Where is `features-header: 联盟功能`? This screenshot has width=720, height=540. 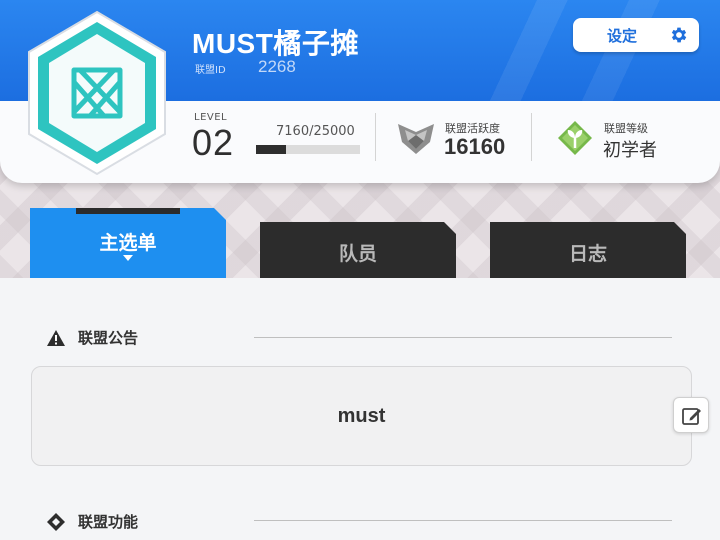
features-header: 联盟功能 is located at coordinates (92, 521).